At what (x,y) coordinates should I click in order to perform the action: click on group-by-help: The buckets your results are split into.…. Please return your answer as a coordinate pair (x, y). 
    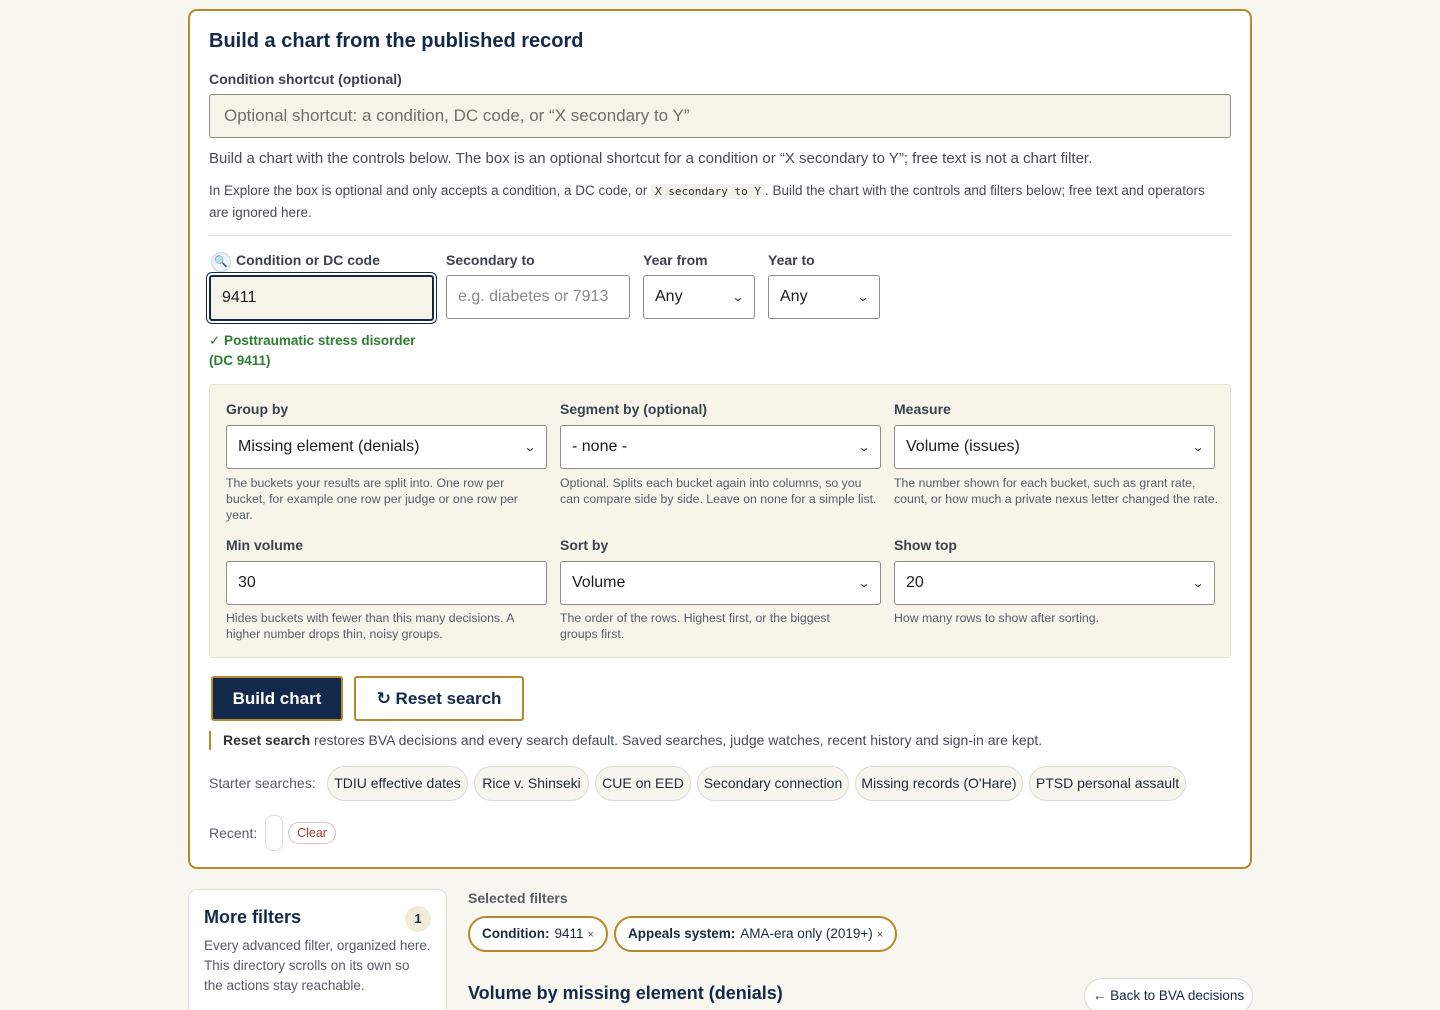
    Looking at the image, I should click on (372, 499).